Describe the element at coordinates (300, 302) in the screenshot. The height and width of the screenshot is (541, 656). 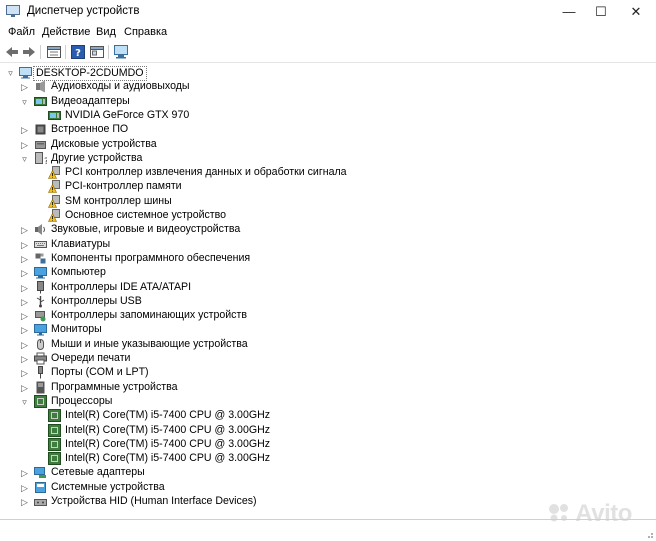
I see `tree-category: ▷ Контроллеры USB` at that location.